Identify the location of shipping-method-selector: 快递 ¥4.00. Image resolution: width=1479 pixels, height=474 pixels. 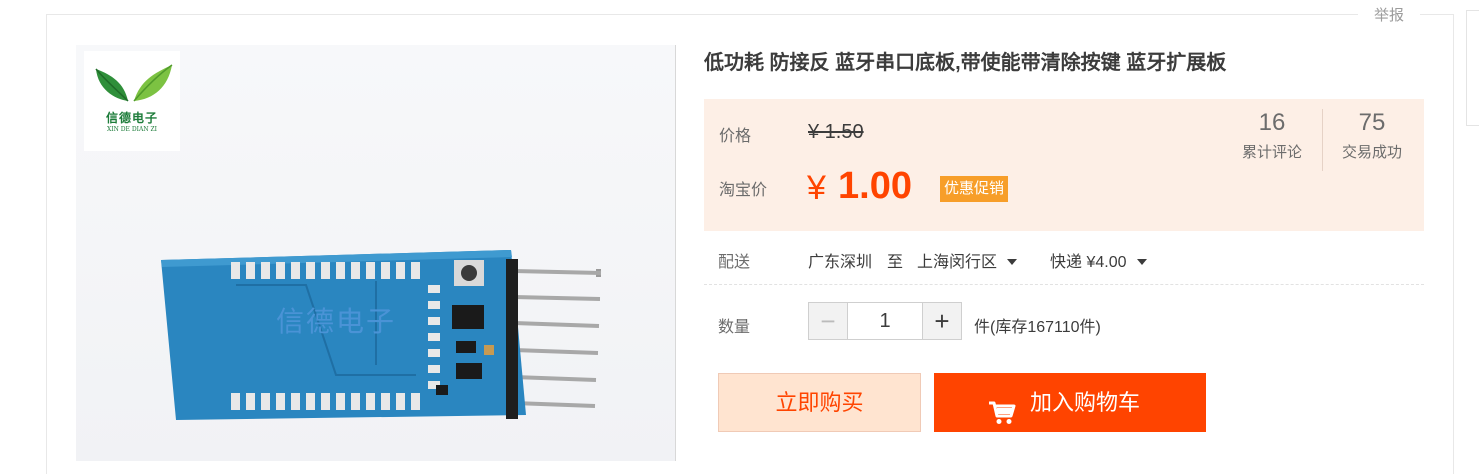
(1098, 260).